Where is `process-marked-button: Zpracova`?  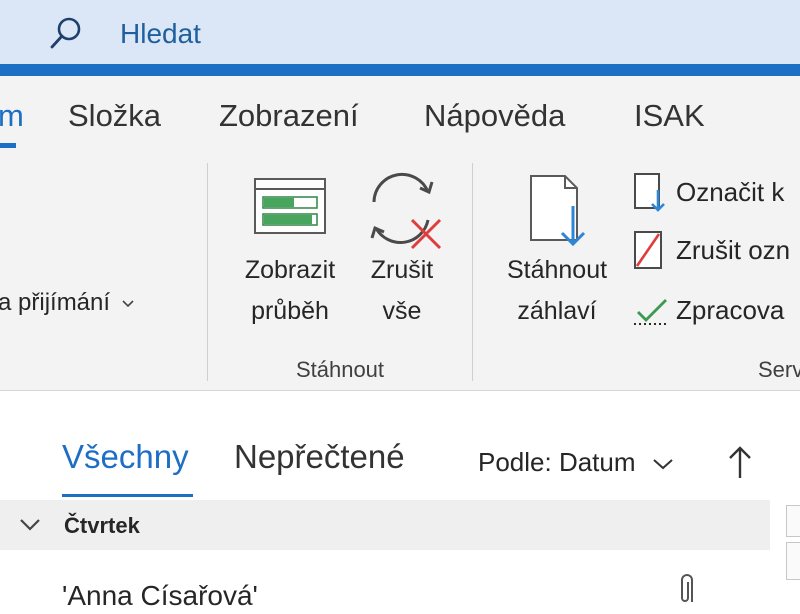
process-marked-button: Zpracova is located at coordinates (715, 309).